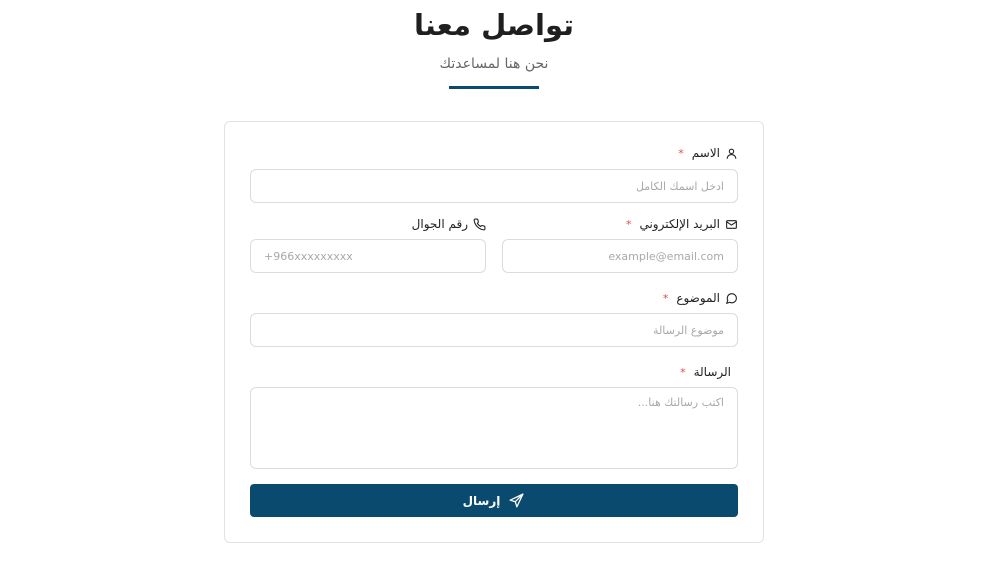 The width and height of the screenshot is (1000, 568). What do you see at coordinates (731, 224) in the screenshot?
I see `envelope-icon` at bounding box center [731, 224].